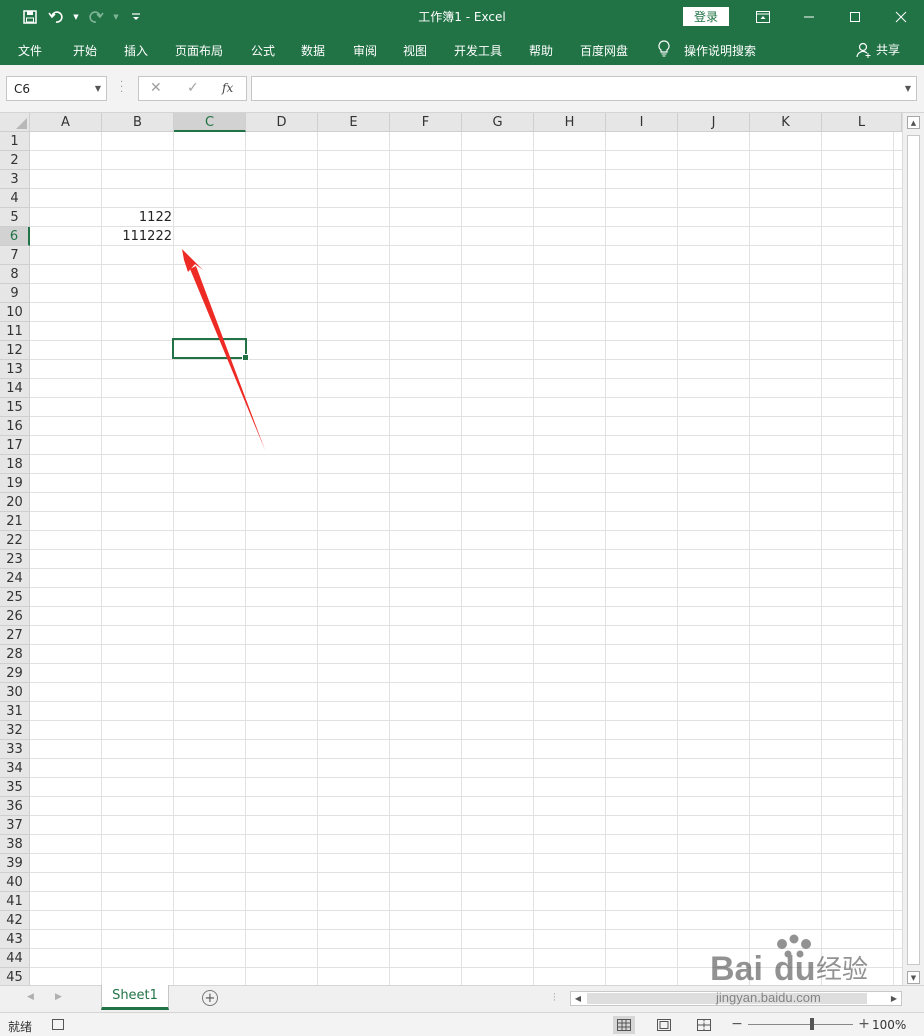 The width and height of the screenshot is (924, 1036). What do you see at coordinates (15, 426) in the screenshot?
I see `row-header-16: 16` at bounding box center [15, 426].